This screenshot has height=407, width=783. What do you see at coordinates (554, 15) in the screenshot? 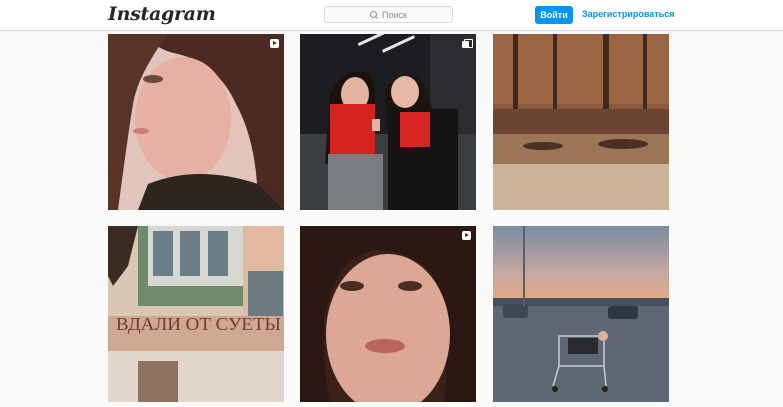
I see `login-button: Войти` at bounding box center [554, 15].